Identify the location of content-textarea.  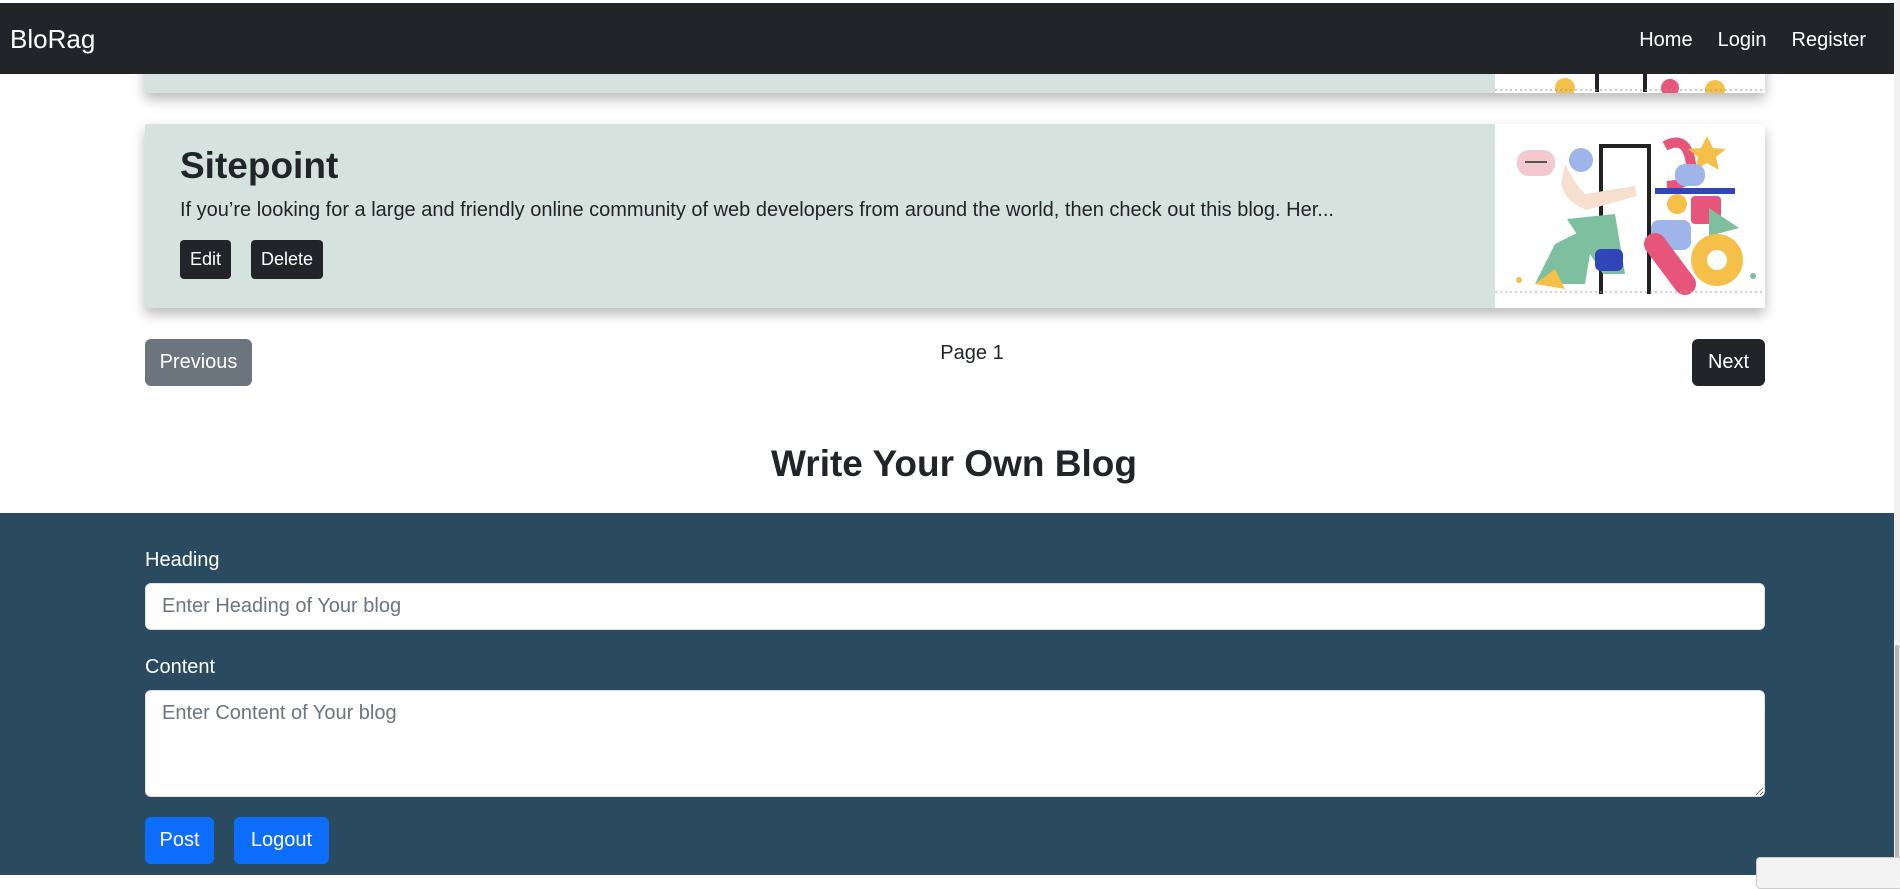
(955, 743).